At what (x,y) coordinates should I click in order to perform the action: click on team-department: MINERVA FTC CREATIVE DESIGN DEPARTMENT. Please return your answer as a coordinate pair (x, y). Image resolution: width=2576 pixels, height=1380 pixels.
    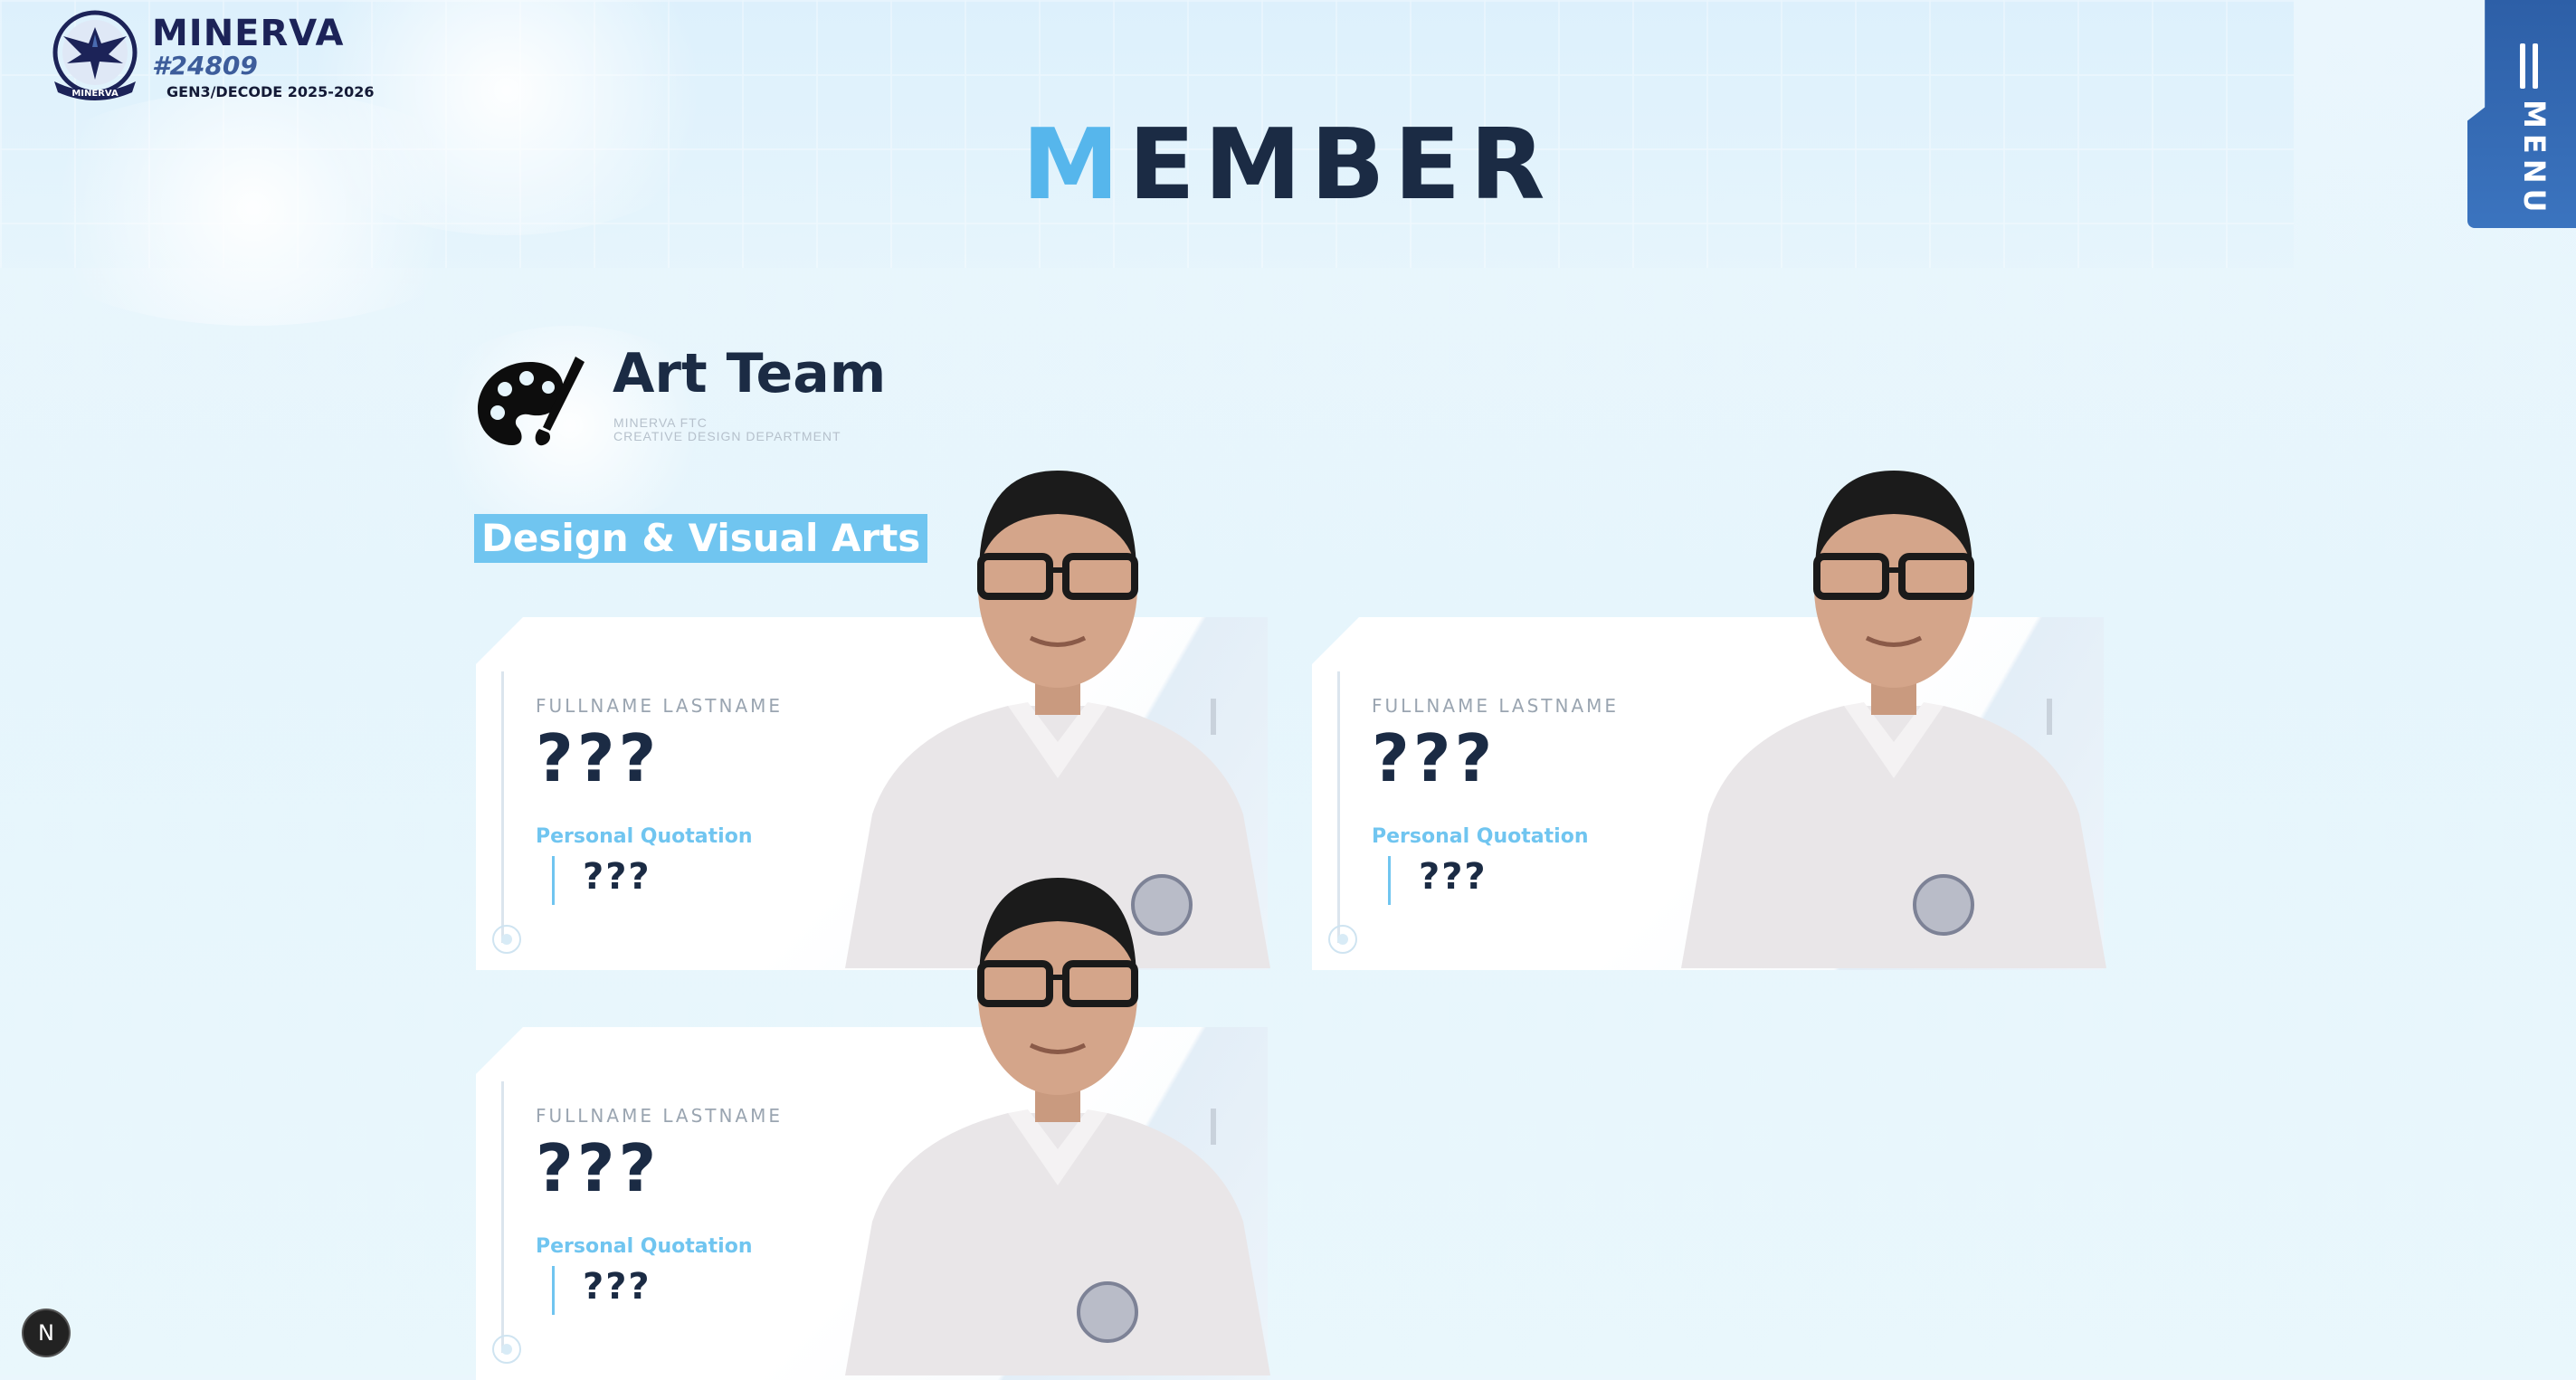
    Looking at the image, I should click on (727, 429).